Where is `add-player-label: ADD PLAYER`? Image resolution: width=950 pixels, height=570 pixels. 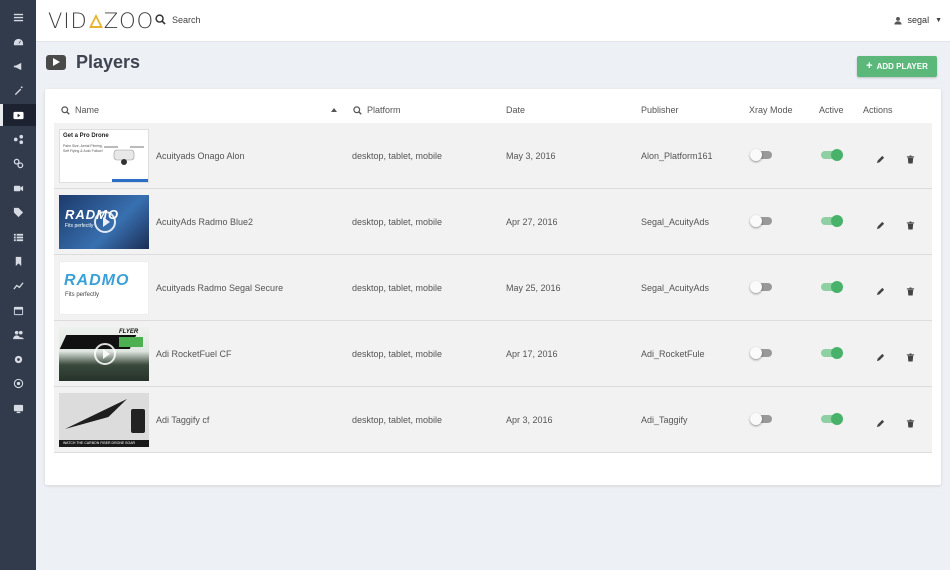 add-player-label: ADD PLAYER is located at coordinates (902, 66).